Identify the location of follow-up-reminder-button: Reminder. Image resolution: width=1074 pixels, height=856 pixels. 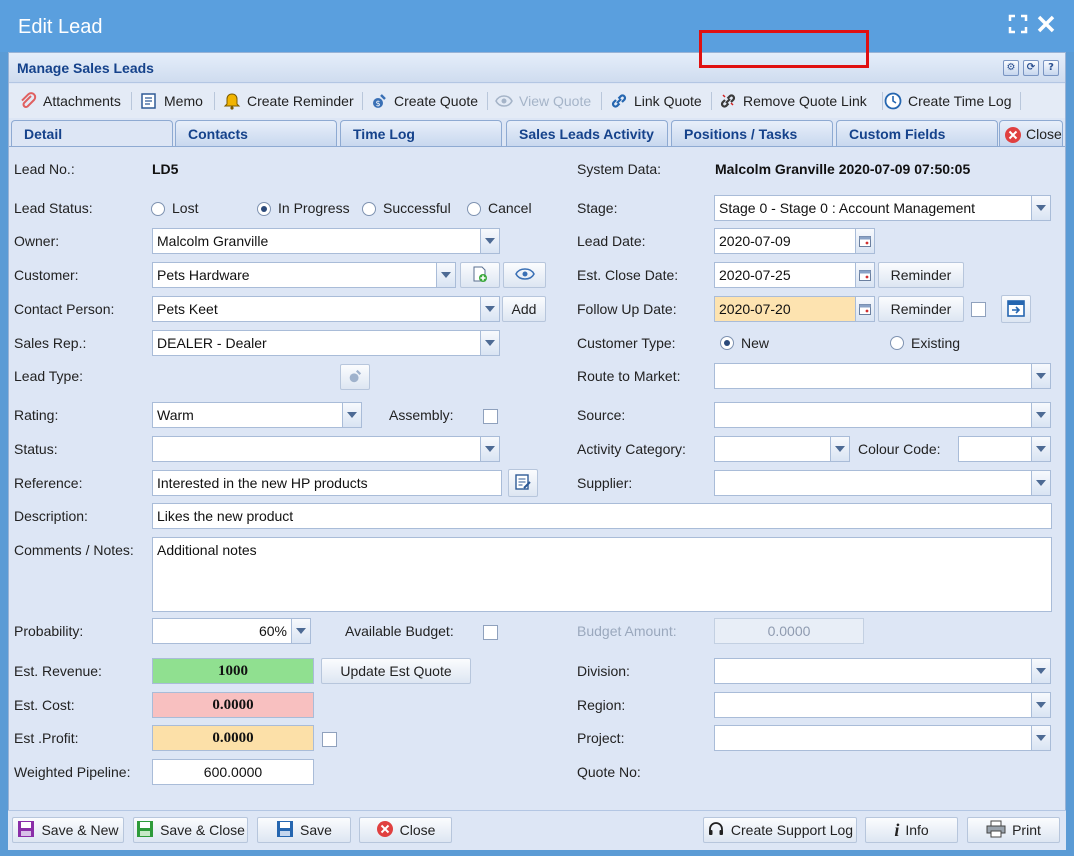
(921, 309).